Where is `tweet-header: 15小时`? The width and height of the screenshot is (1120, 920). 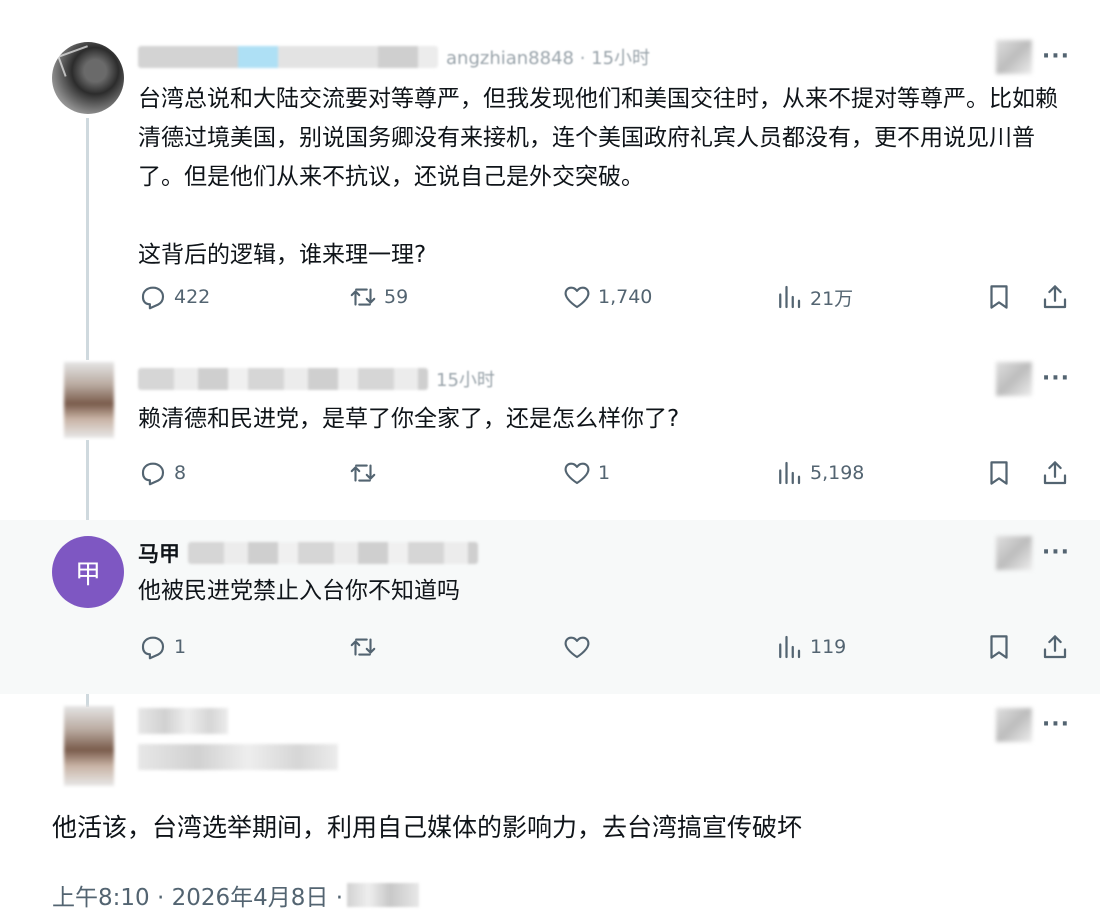
tweet-header: 15小时 is located at coordinates (316, 379).